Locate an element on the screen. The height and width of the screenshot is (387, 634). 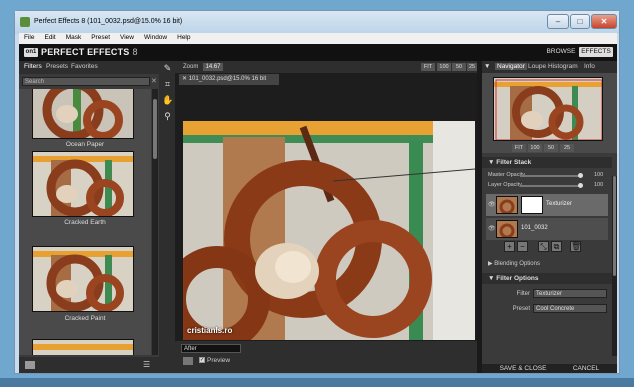
master-opacity-value: 100 is located at coordinates (599, 175).